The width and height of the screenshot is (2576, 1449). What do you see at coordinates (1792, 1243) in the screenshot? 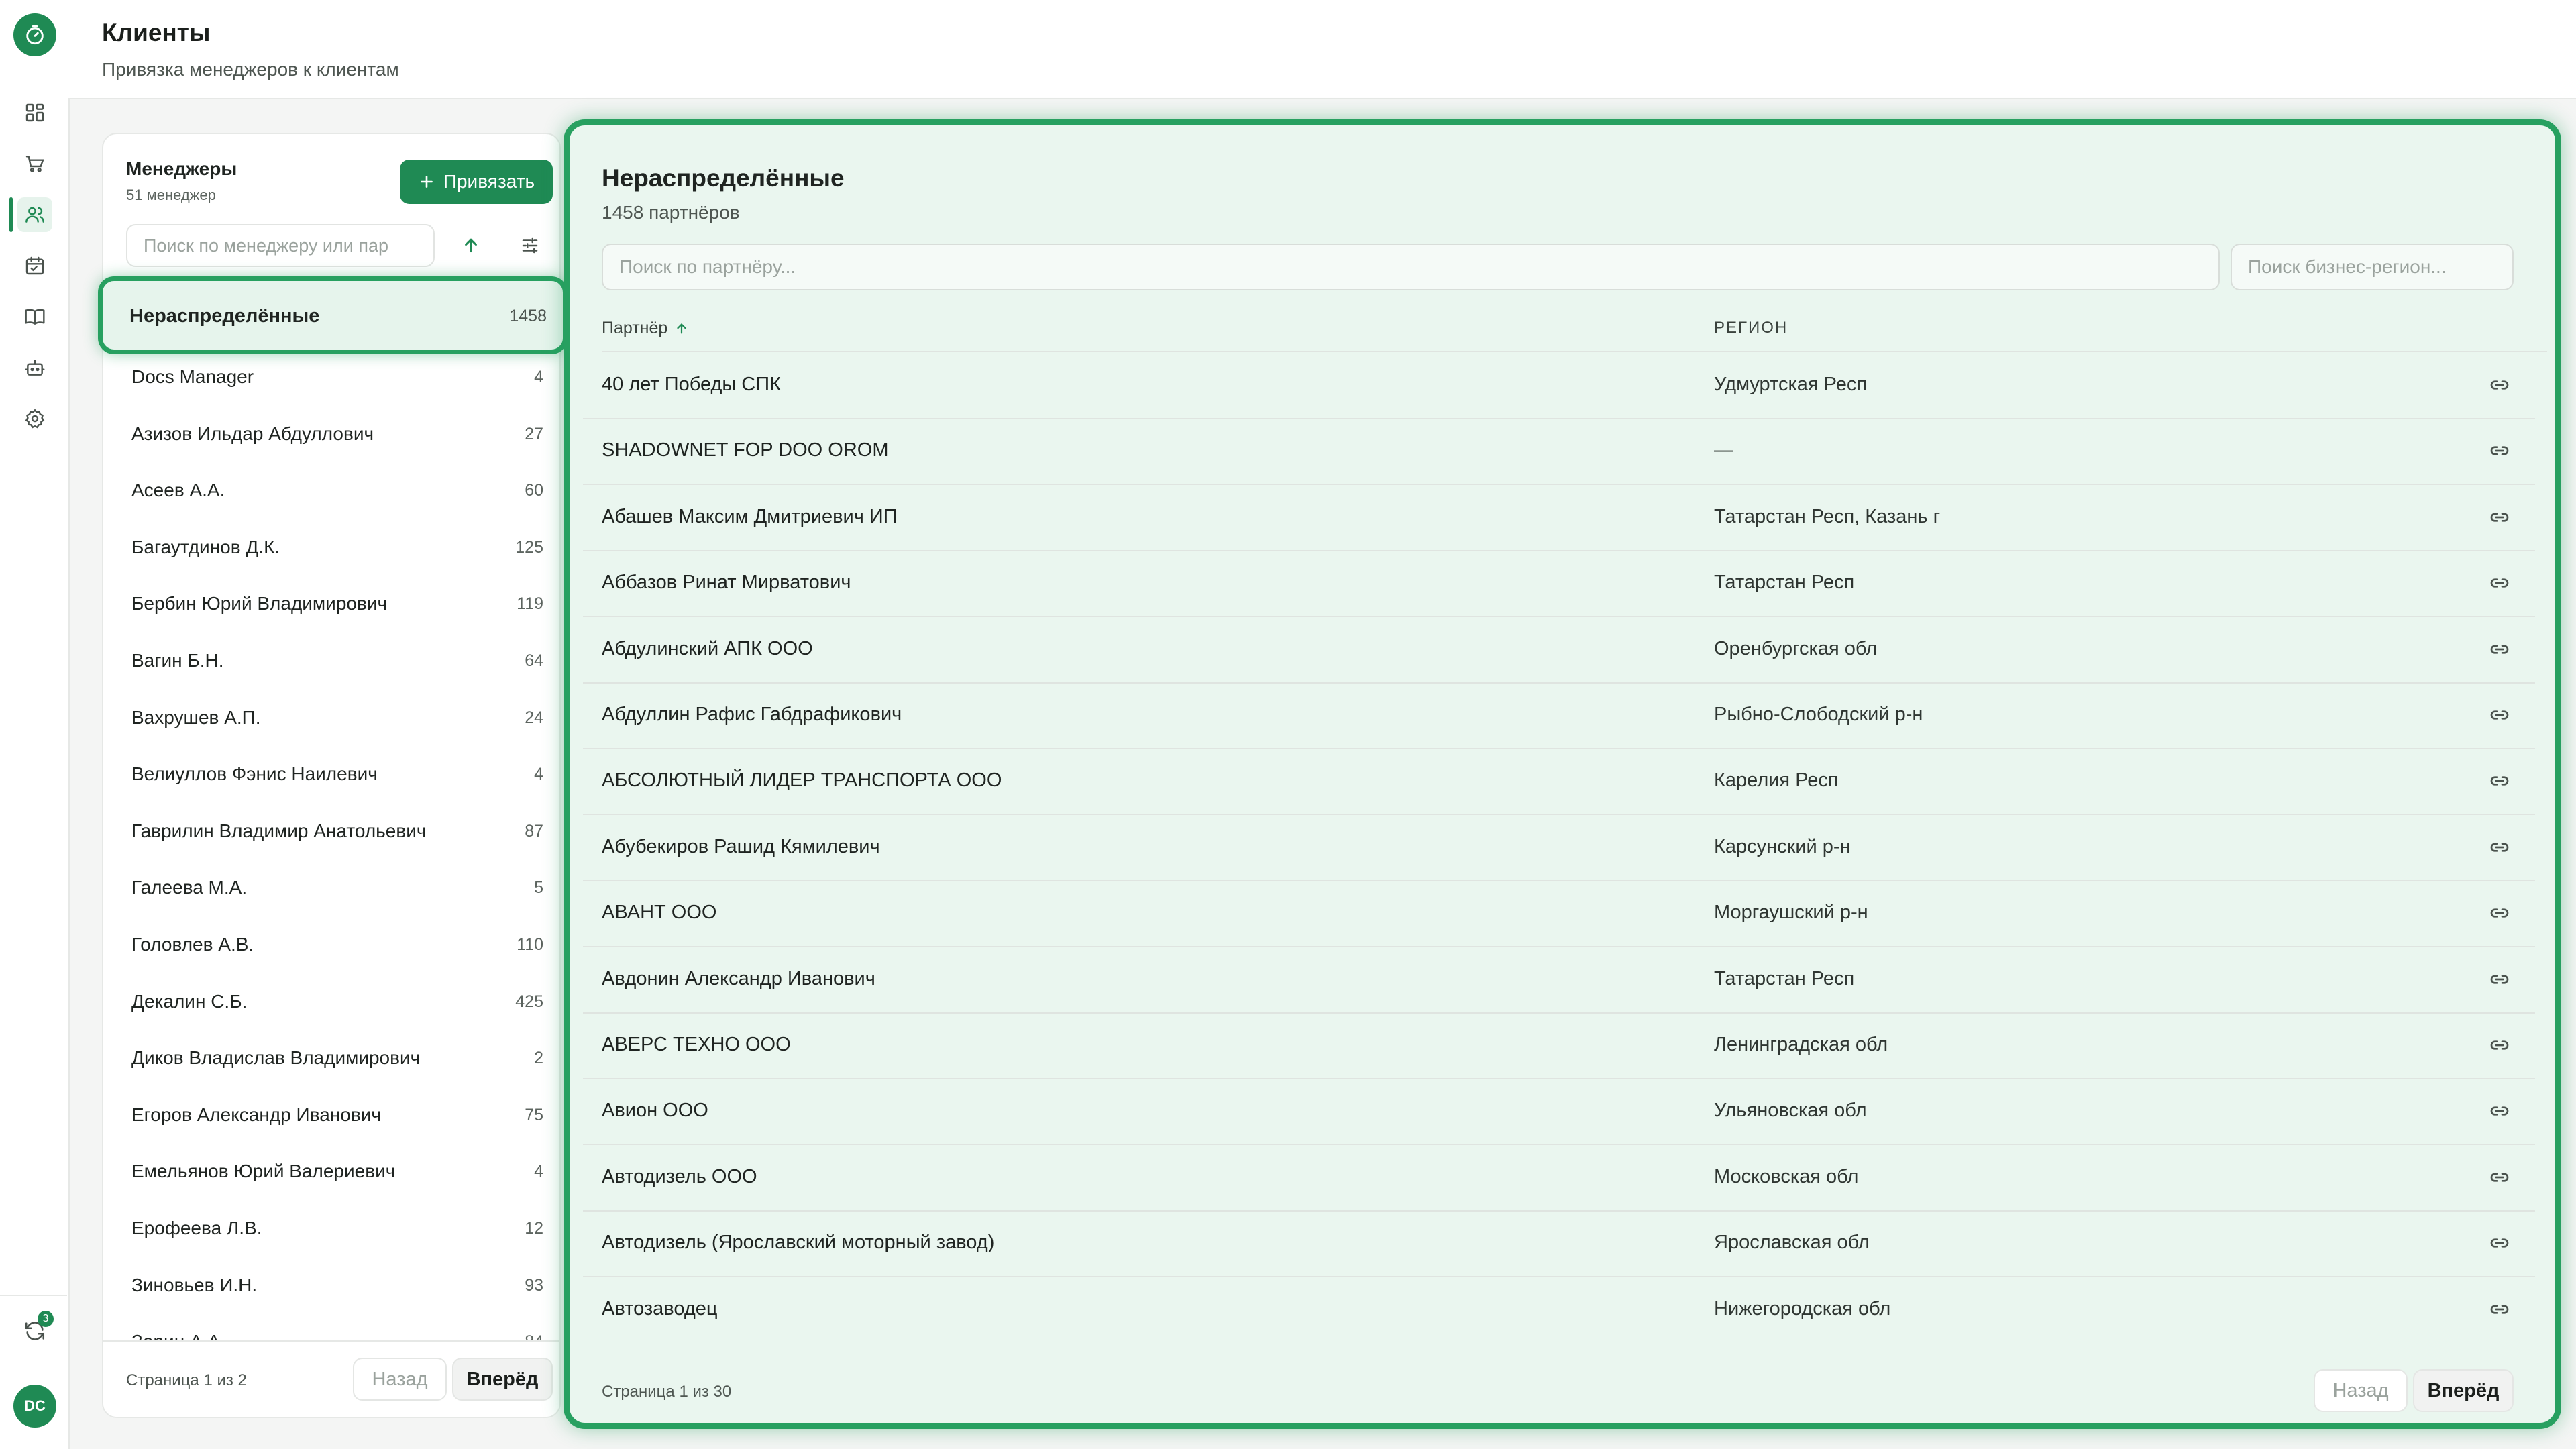
I see `partner-region: Ярославская обл` at bounding box center [1792, 1243].